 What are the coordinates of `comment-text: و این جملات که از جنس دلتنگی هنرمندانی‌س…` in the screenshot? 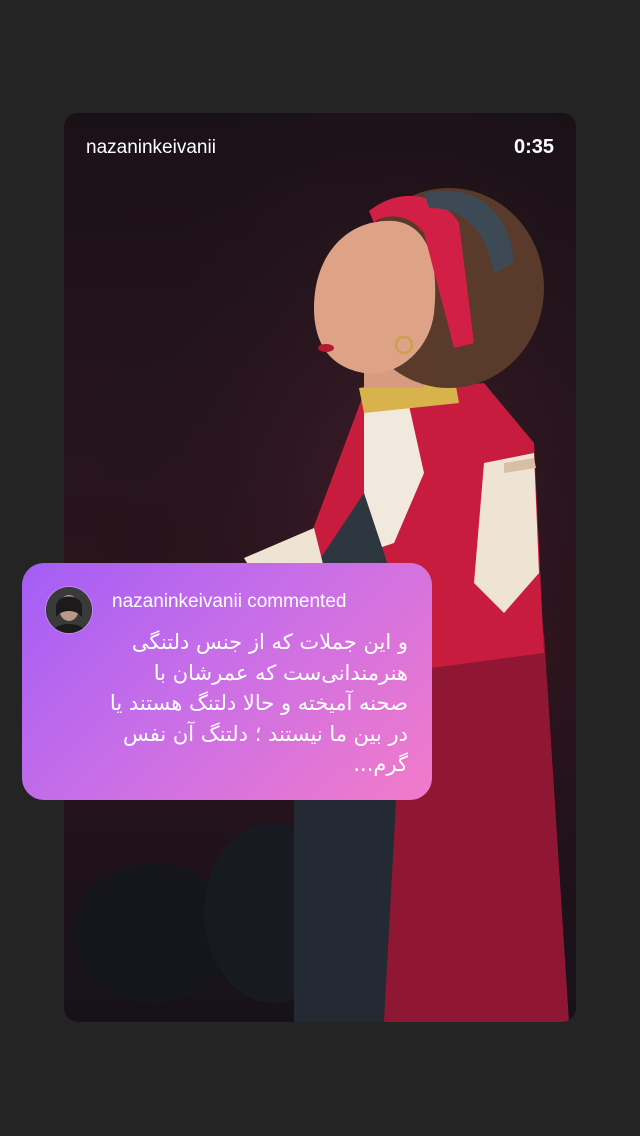 It's located at (258, 703).